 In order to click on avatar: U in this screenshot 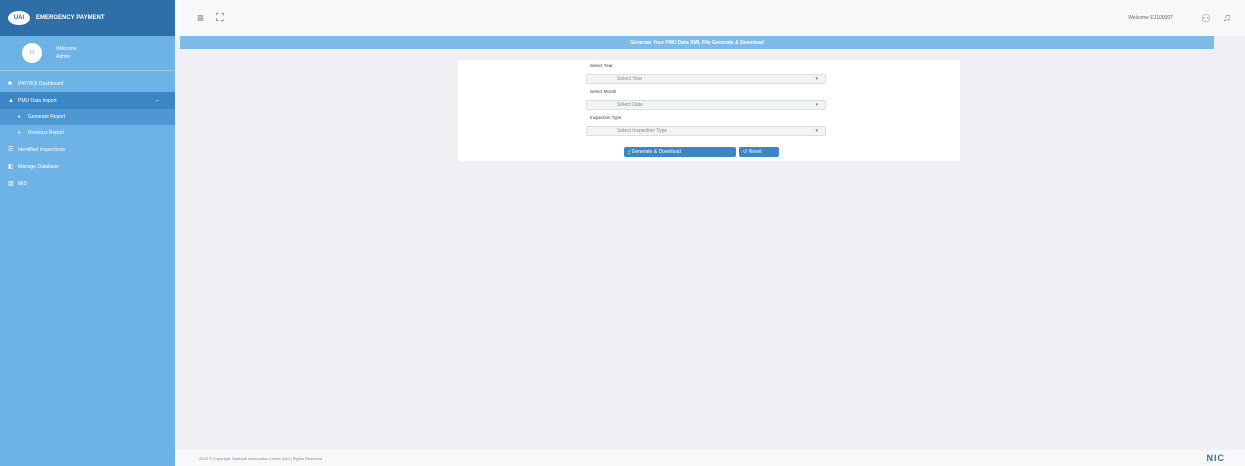, I will do `click(32, 53)`.